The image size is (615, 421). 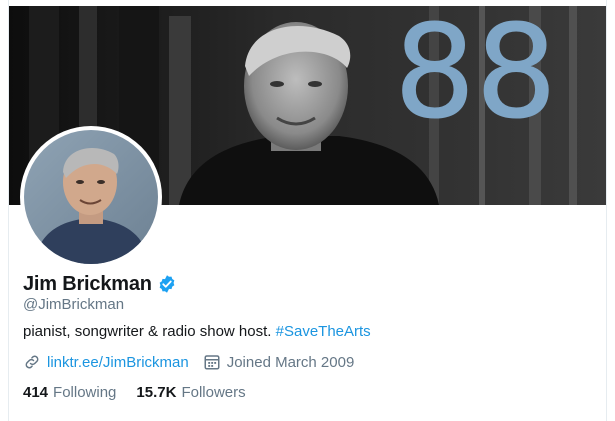 I want to click on profile-meta: linktr.ee/JimBrickman Joined March 2009, so click(x=188, y=362).